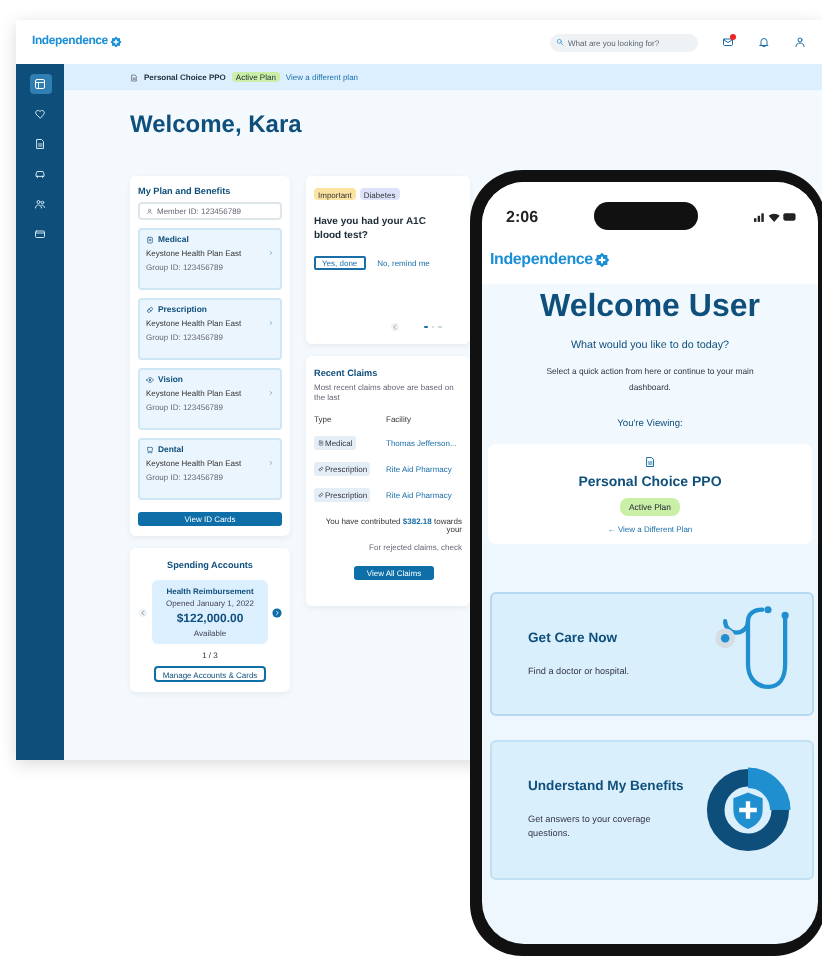 This screenshot has width=822, height=958. What do you see at coordinates (40, 174) in the screenshot?
I see `car-icon` at bounding box center [40, 174].